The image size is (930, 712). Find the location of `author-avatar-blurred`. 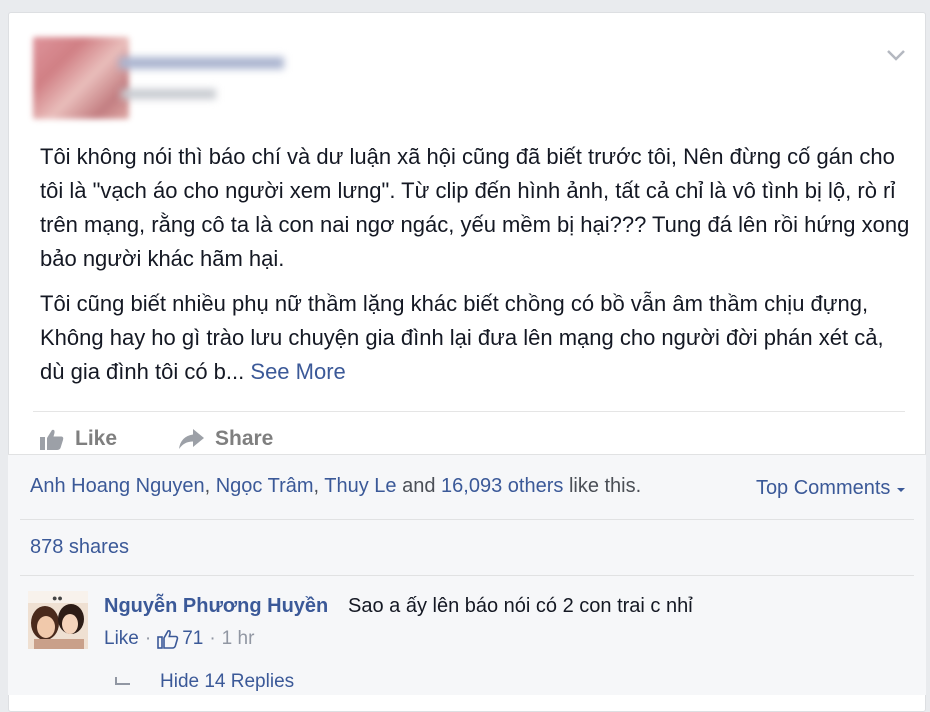

author-avatar-blurred is located at coordinates (81, 78).